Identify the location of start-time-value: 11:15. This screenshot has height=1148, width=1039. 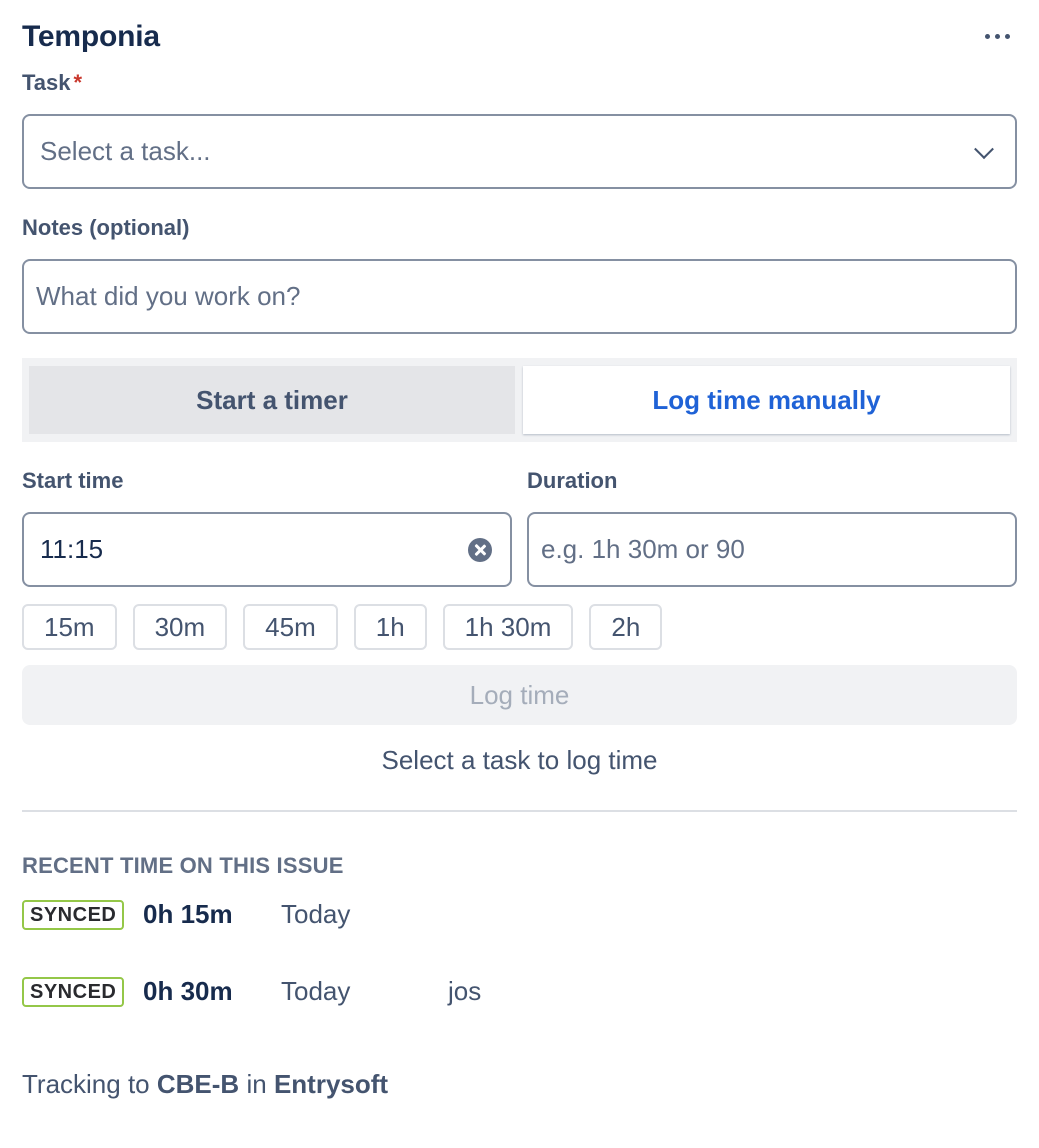
(72, 549).